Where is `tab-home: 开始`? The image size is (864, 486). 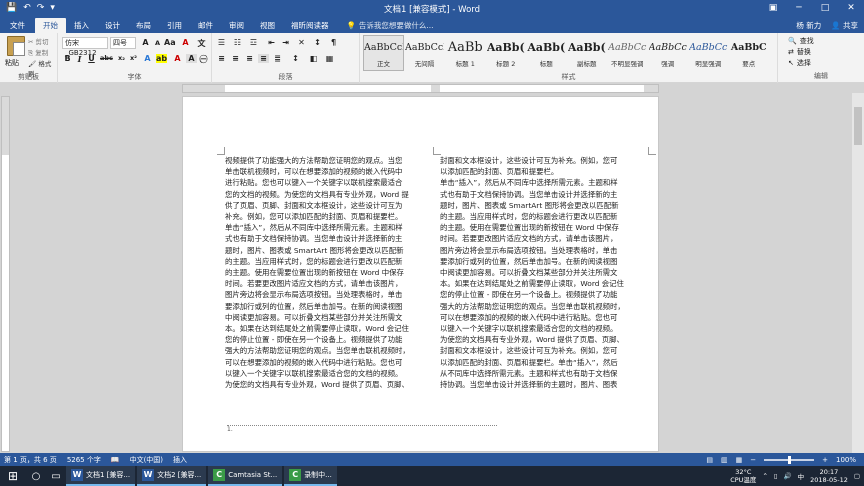
tab-home: 开始 is located at coordinates (50, 25).